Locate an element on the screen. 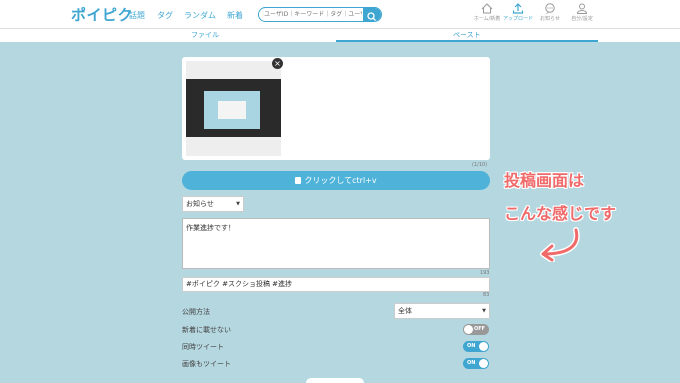  submit-button is located at coordinates (335, 380).